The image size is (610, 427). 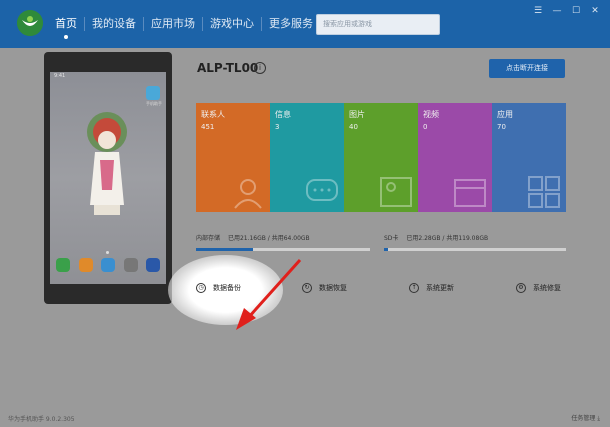 What do you see at coordinates (475, 249) in the screenshot?
I see `sd-storage-bar` at bounding box center [475, 249].